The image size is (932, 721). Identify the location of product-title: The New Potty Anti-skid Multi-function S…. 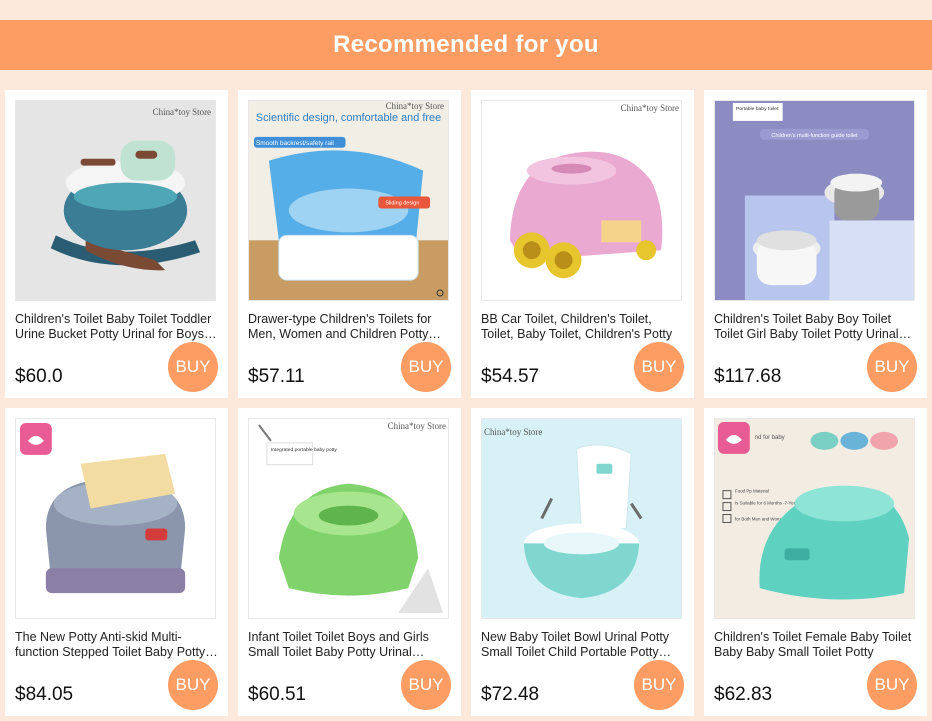
(116, 645).